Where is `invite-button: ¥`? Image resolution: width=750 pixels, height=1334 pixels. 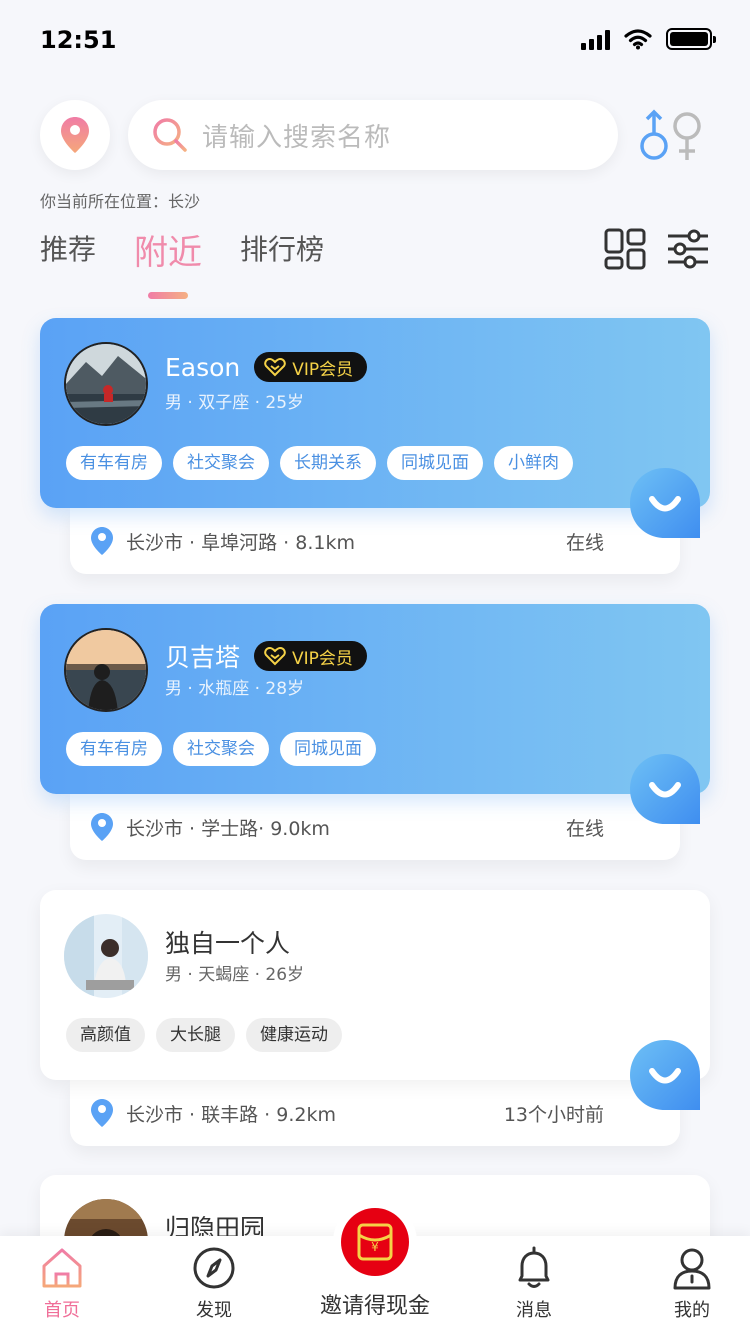 invite-button: ¥ is located at coordinates (375, 1242).